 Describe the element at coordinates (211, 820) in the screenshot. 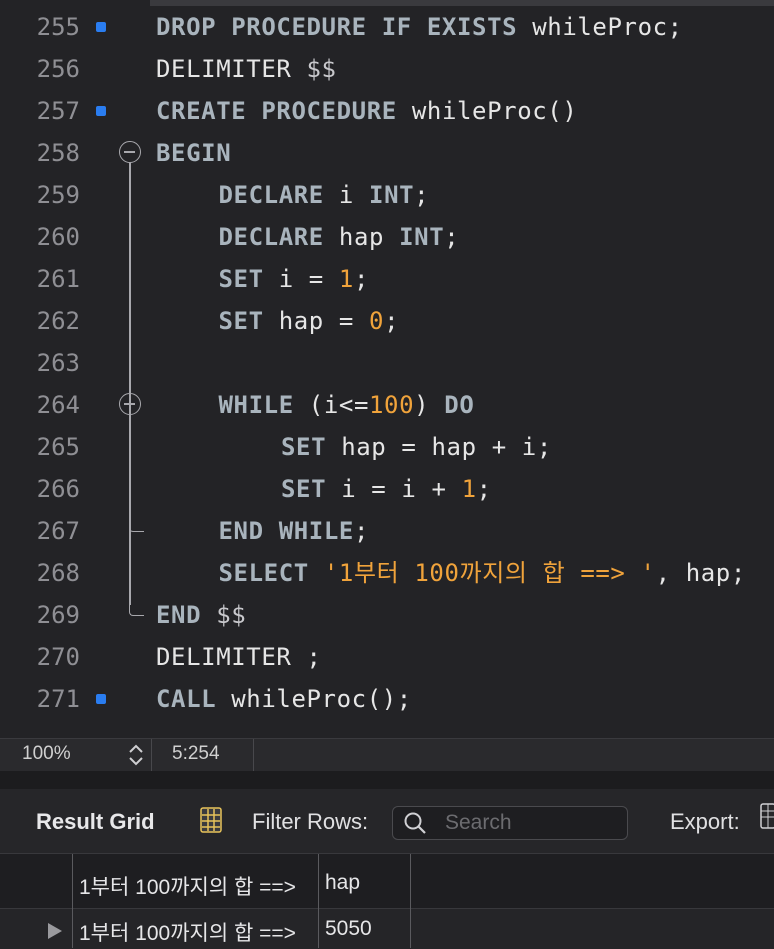

I see `grid-layout-icon` at that location.